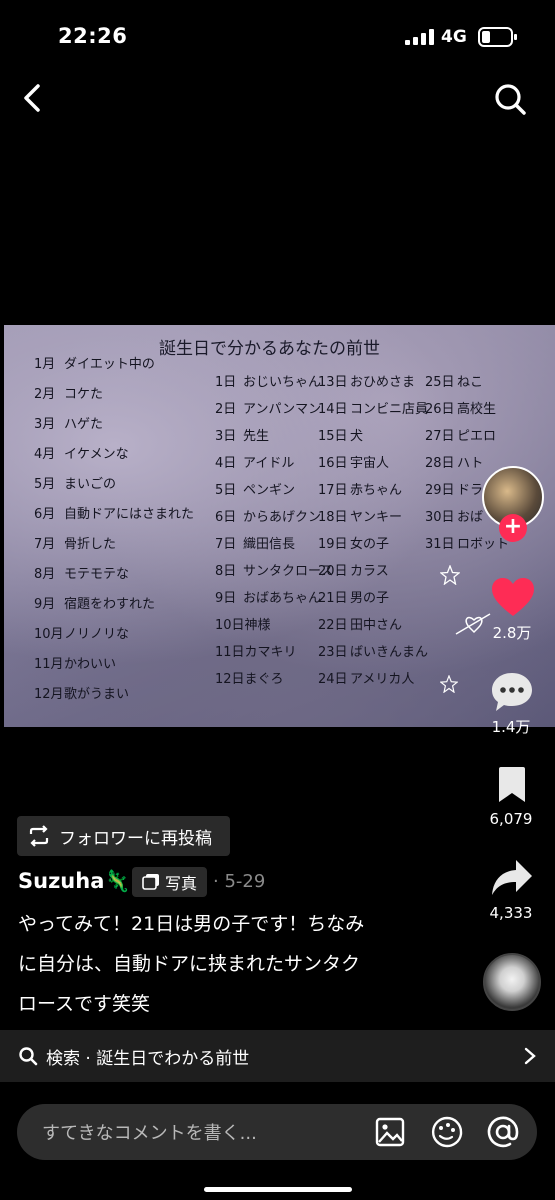 This screenshot has height=1200, width=555. I want to click on month-row-text: ダイエット中の, so click(109, 364).